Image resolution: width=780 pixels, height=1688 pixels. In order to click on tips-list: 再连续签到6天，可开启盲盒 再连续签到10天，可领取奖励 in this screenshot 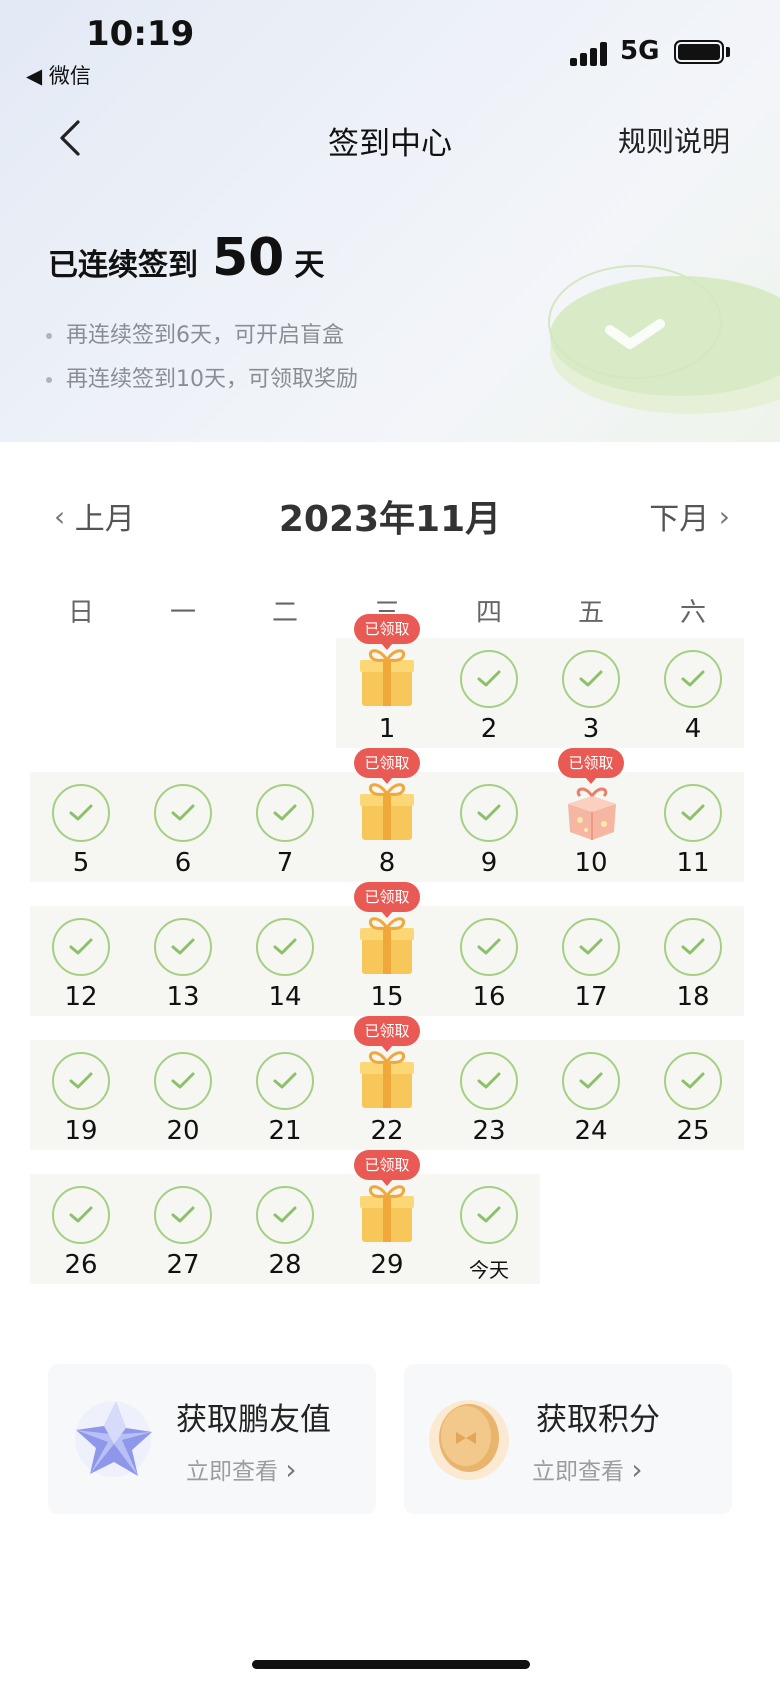, I will do `click(202, 358)`.